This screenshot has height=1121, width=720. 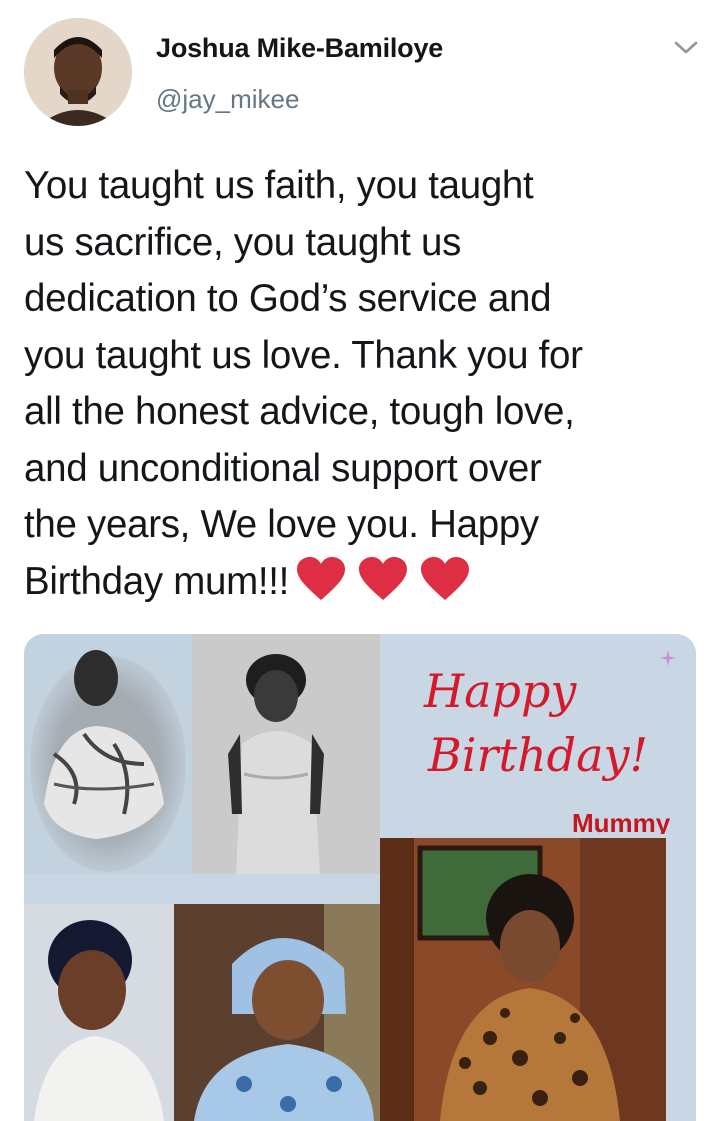 What do you see at coordinates (243, 242) in the screenshot?
I see `tweet-text-line: us sacrifice, you taught us` at bounding box center [243, 242].